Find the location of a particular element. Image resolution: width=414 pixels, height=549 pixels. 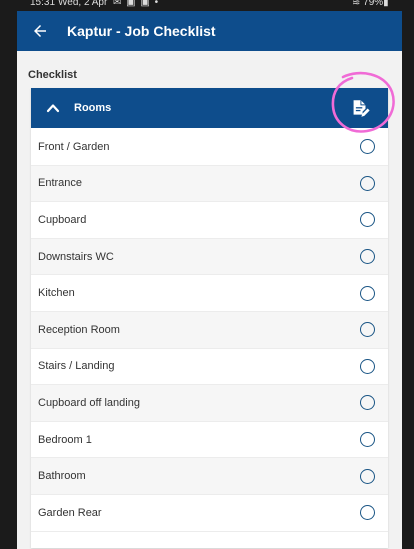

checklist-item-label: Downstairs WC is located at coordinates (76, 256).